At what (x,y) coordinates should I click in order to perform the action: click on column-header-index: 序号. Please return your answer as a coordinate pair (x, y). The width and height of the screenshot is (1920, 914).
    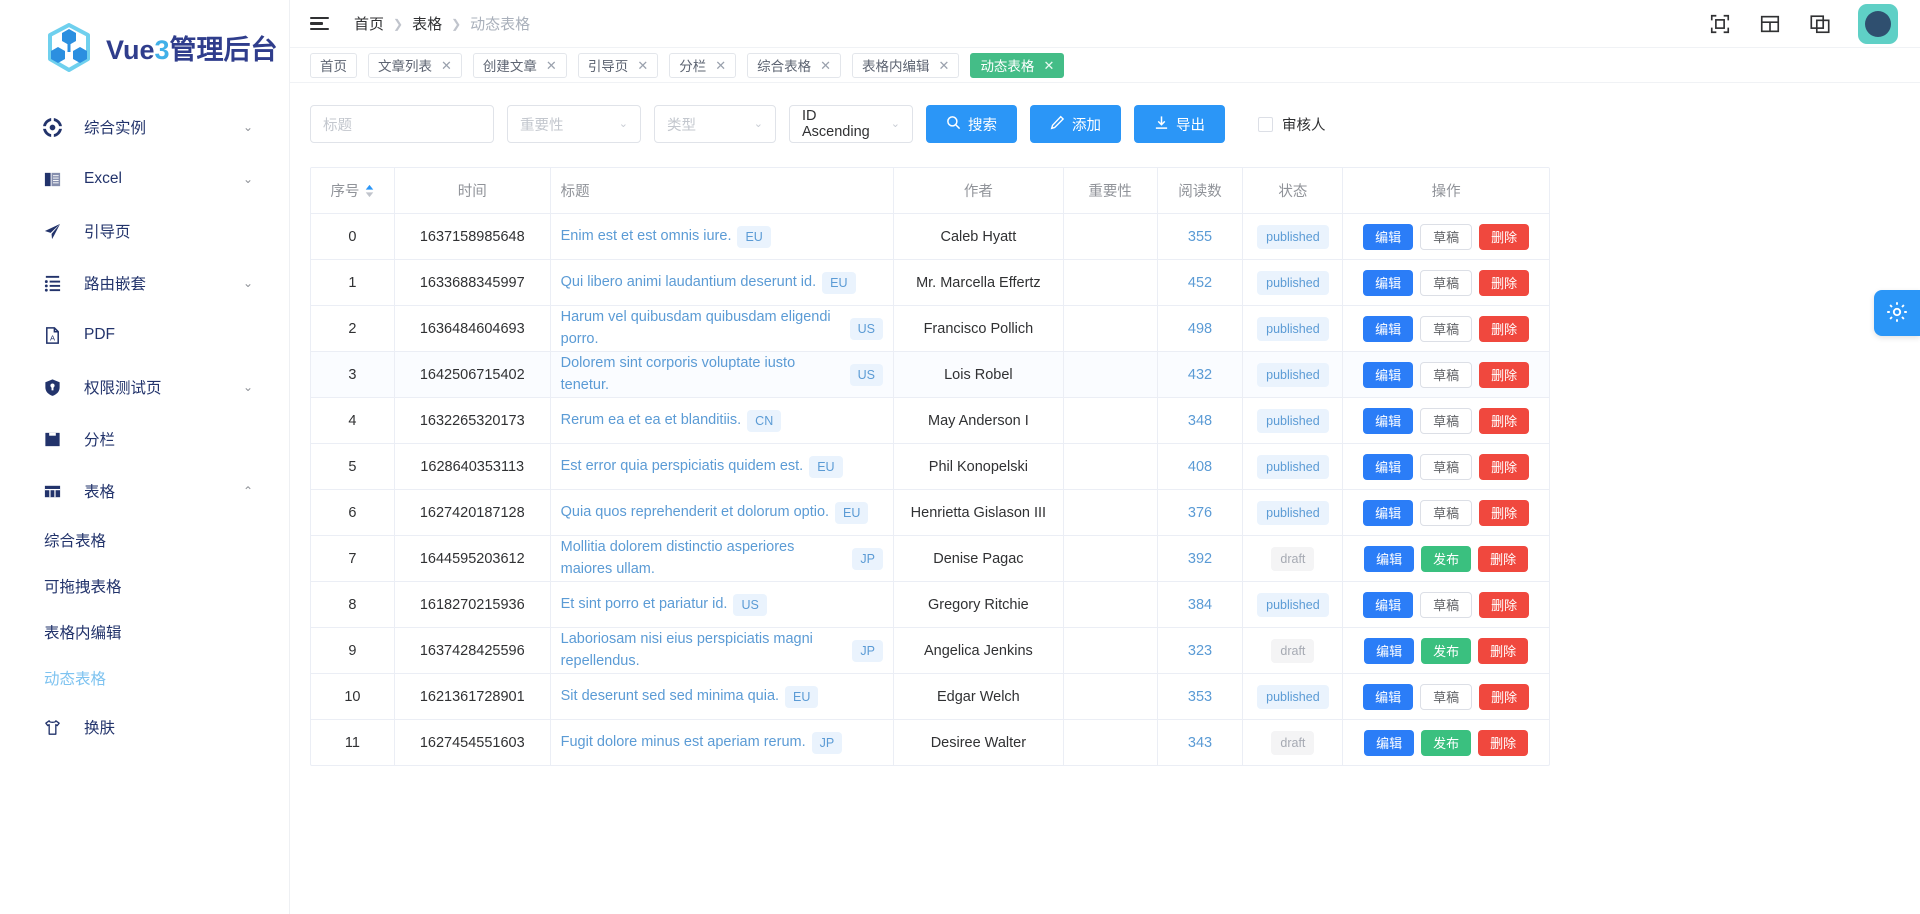
    Looking at the image, I should click on (353, 190).